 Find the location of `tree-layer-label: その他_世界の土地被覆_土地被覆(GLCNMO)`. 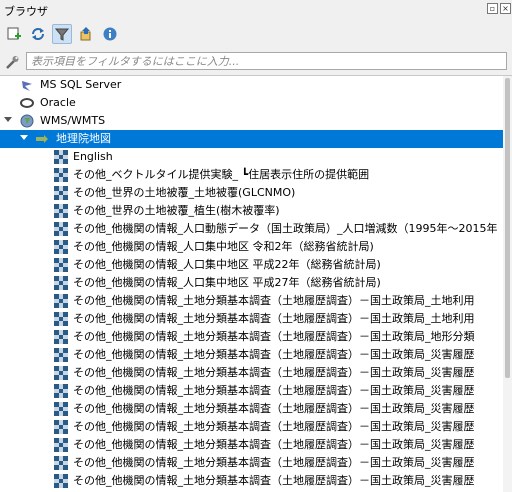

tree-layer-label: その他_世界の土地被覆_土地被覆(GLCNMO) is located at coordinates (184, 192).